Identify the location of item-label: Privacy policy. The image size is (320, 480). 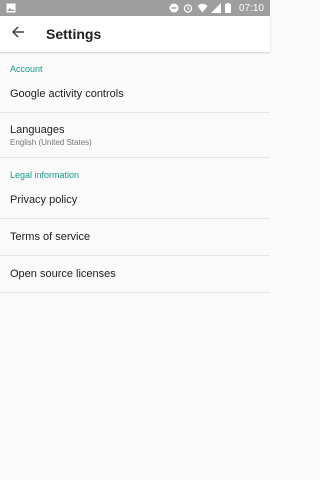
(44, 200).